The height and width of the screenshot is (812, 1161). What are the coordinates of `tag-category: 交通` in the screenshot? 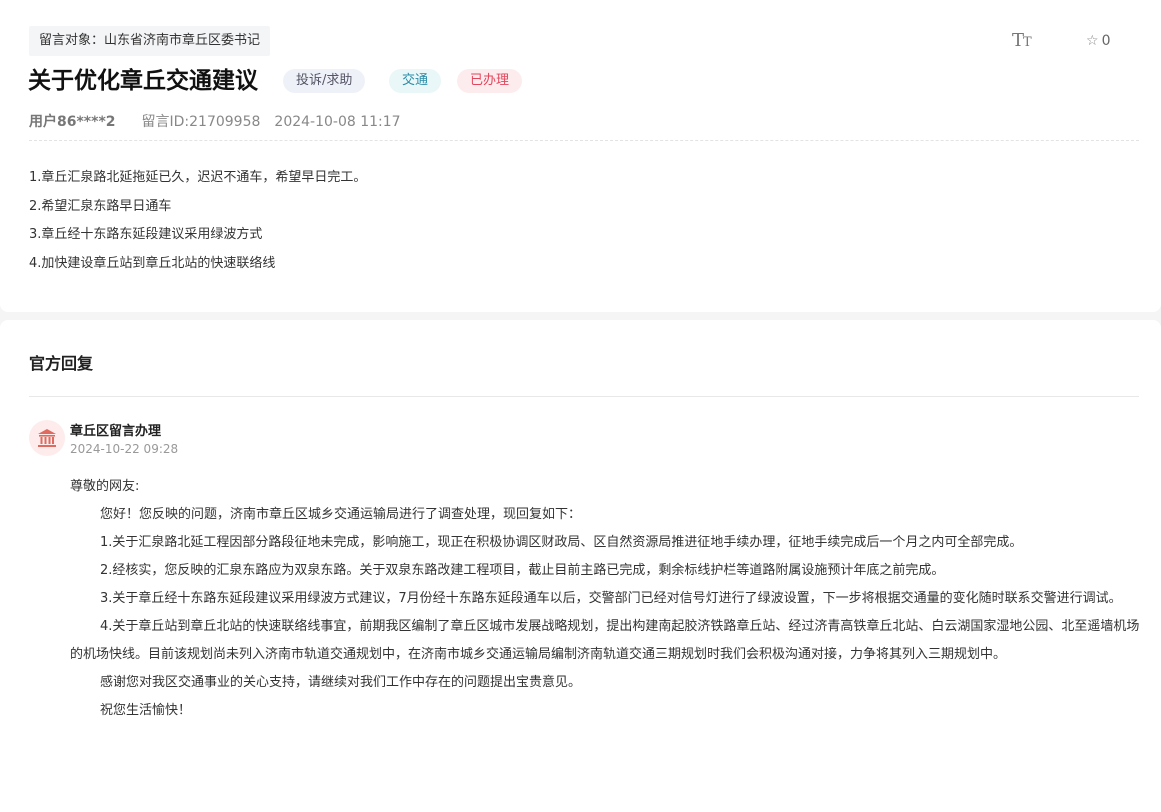 It's located at (415, 81).